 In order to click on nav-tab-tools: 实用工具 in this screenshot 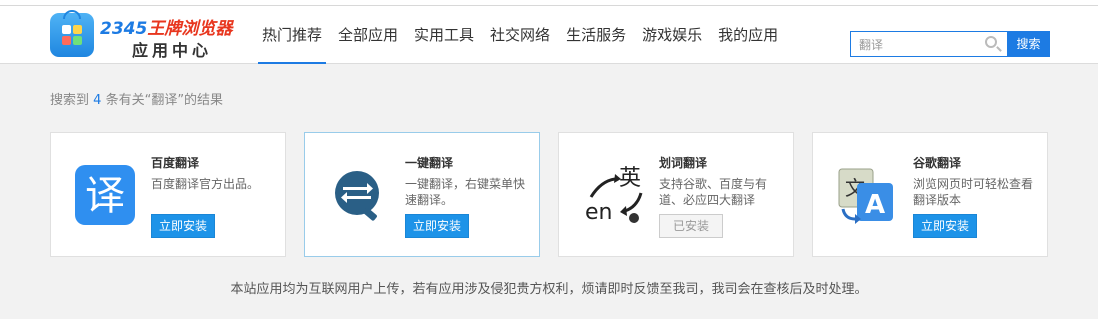, I will do `click(444, 35)`.